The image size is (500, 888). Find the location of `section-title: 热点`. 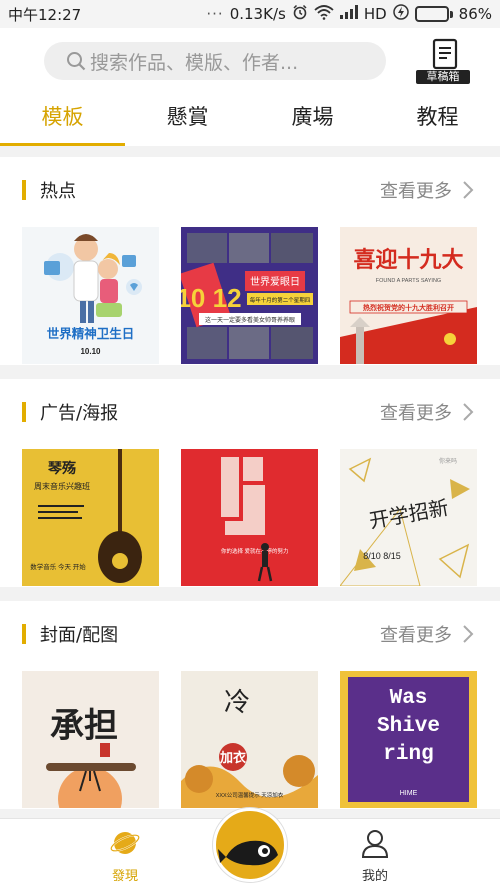

section-title: 热点 is located at coordinates (58, 191).